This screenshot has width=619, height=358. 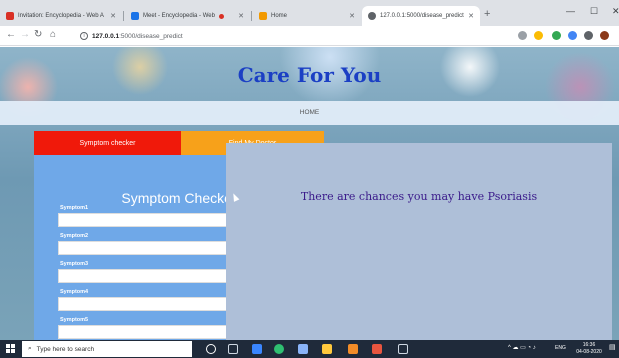 I want to click on symptom1-label: Symptom1, so click(x=74, y=208).